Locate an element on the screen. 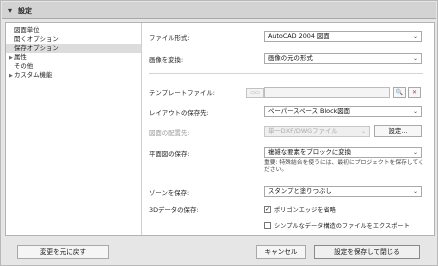 The width and height of the screenshot is (438, 266). save-close-button: 設定を保存して閉じる is located at coordinates (367, 252).